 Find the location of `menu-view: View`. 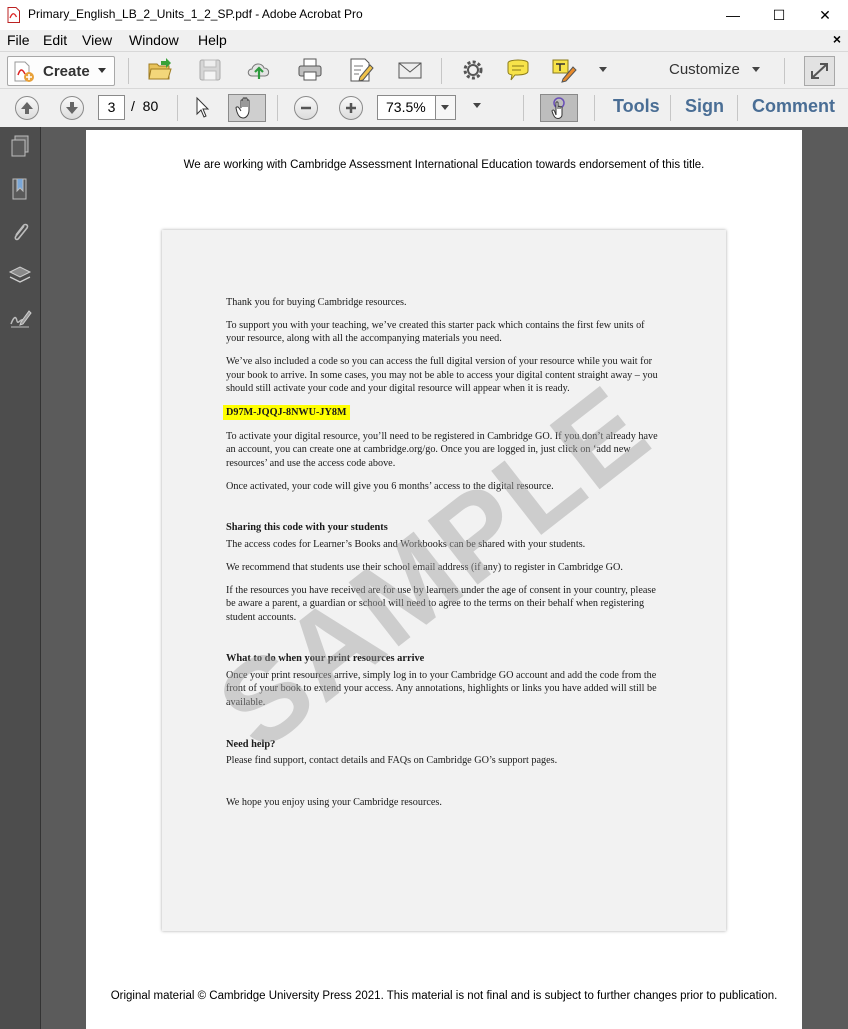

menu-view: View is located at coordinates (97, 40).